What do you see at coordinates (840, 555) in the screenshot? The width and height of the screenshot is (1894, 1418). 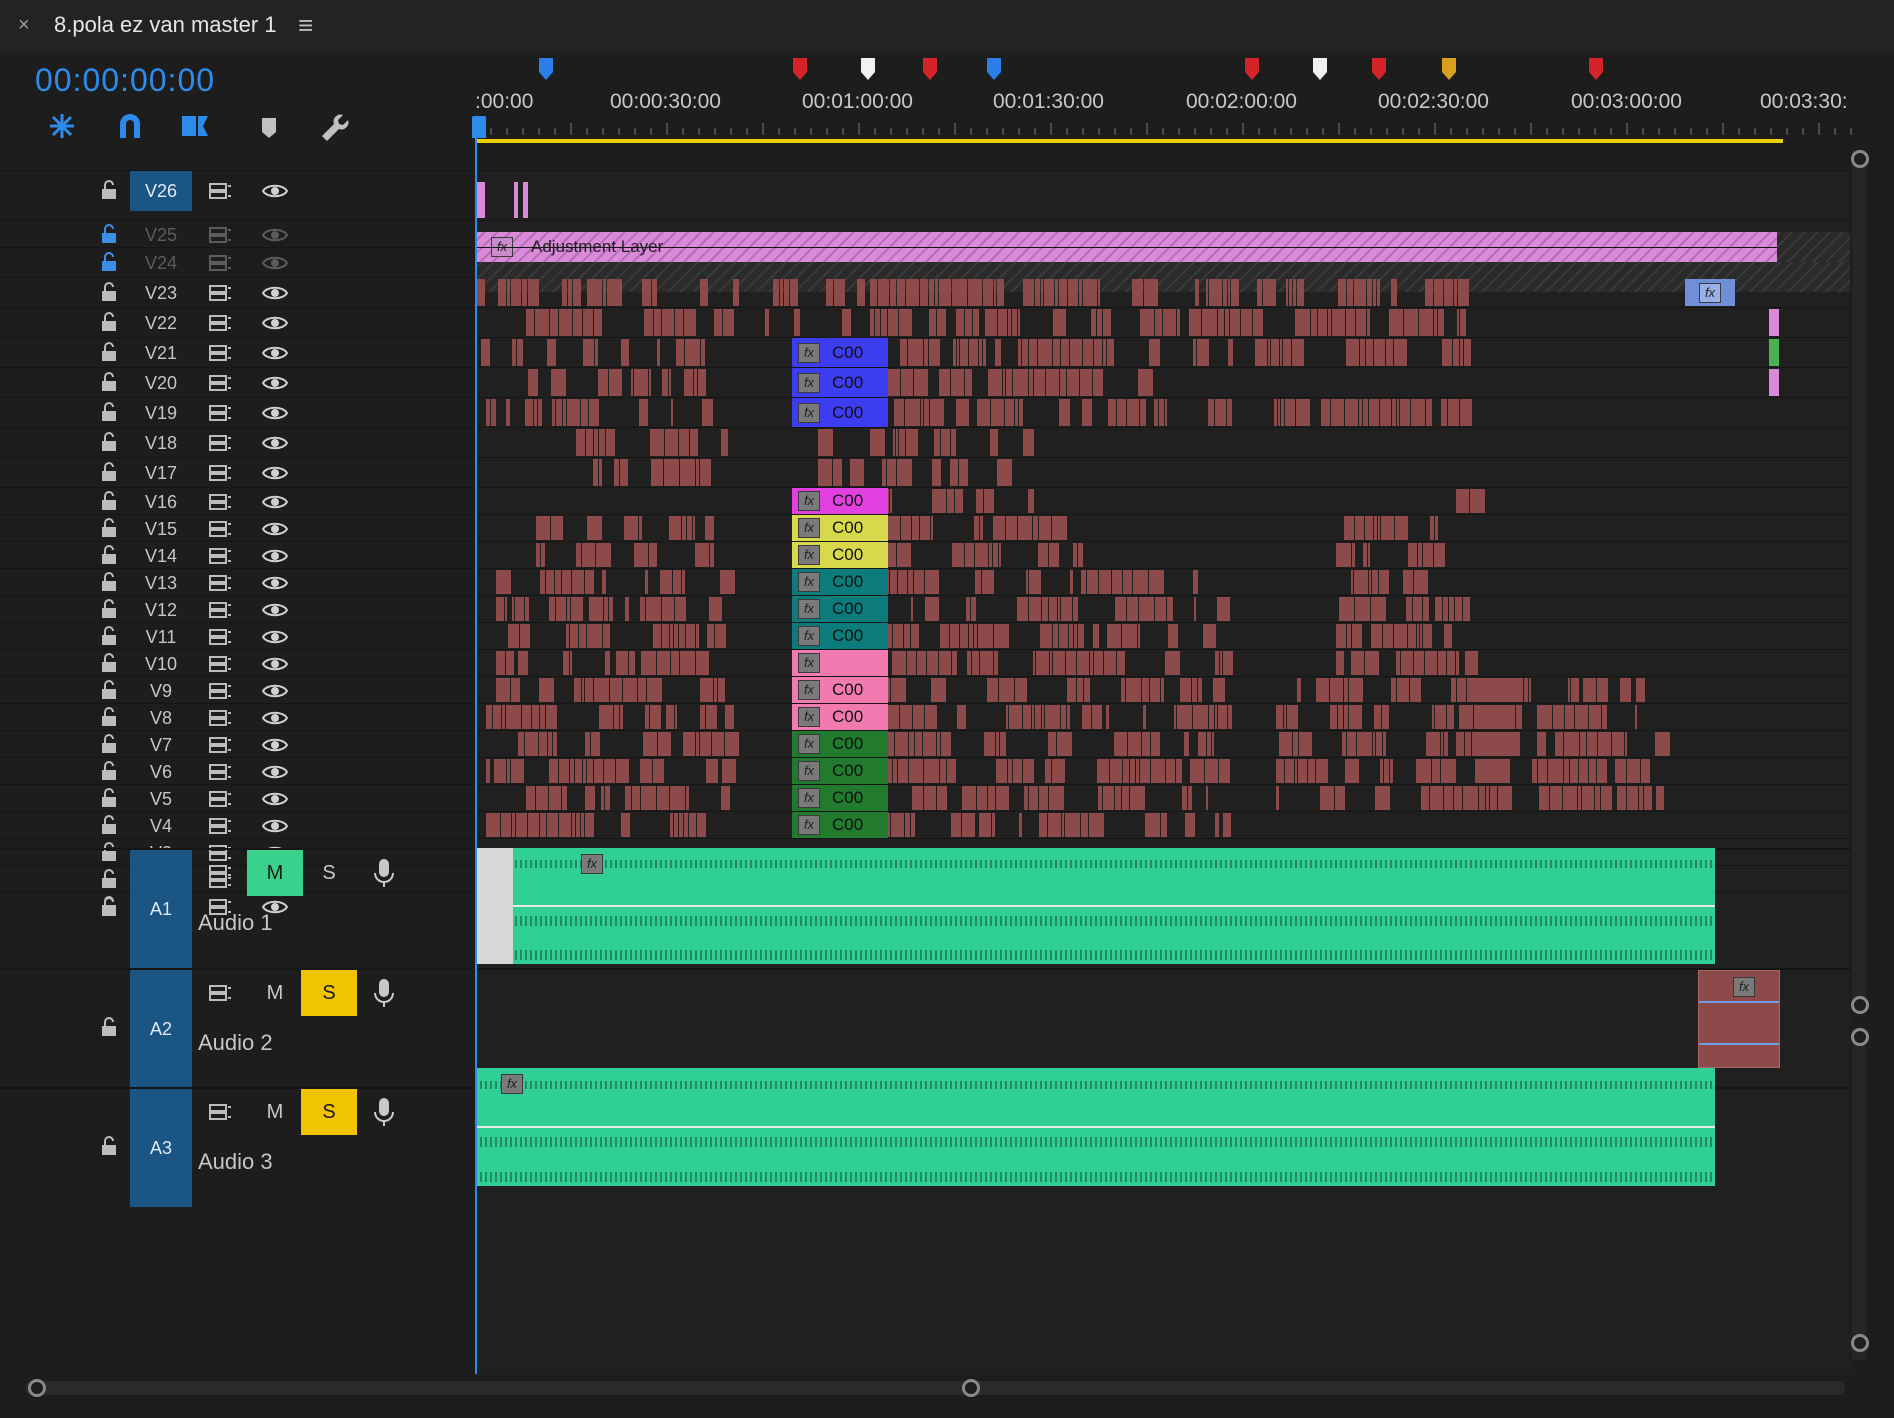 I see `c00-clip-yellow: fx C00` at bounding box center [840, 555].